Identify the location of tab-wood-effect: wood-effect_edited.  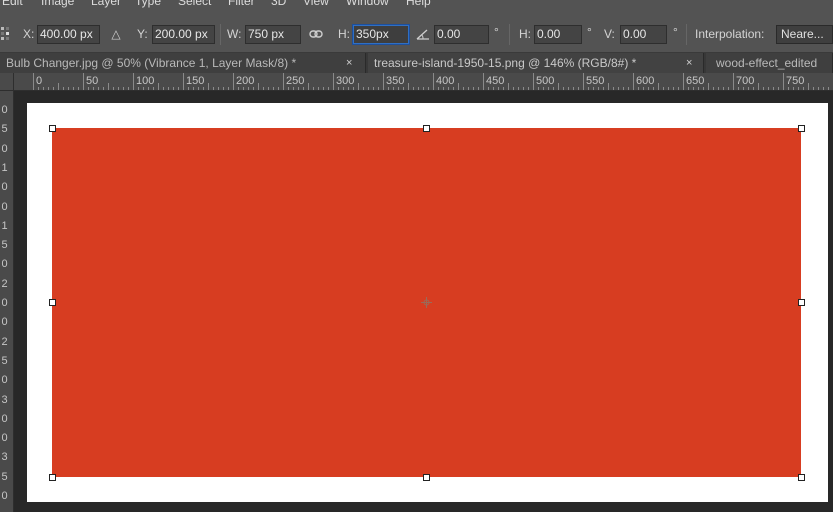
(769, 63).